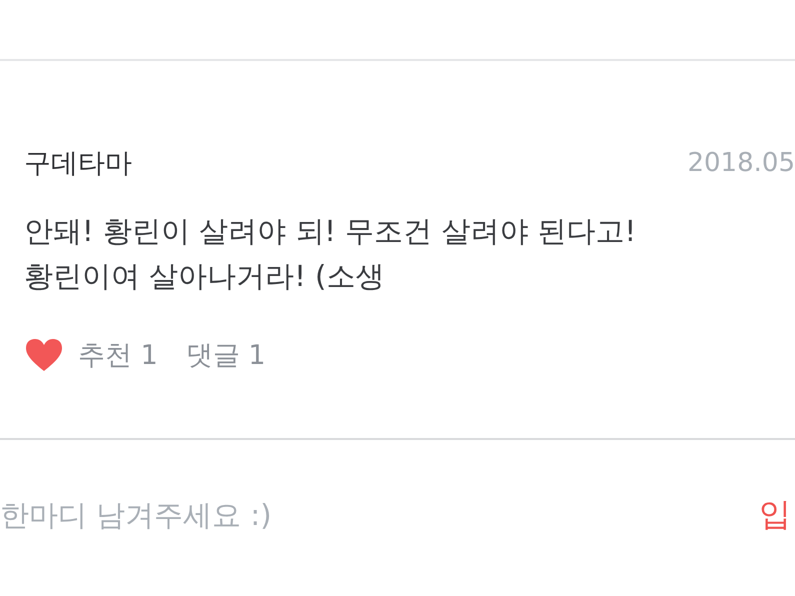 The width and height of the screenshot is (795, 596). I want to click on comment-text: 황린이여 살아나거라! (소생, so click(205, 276).